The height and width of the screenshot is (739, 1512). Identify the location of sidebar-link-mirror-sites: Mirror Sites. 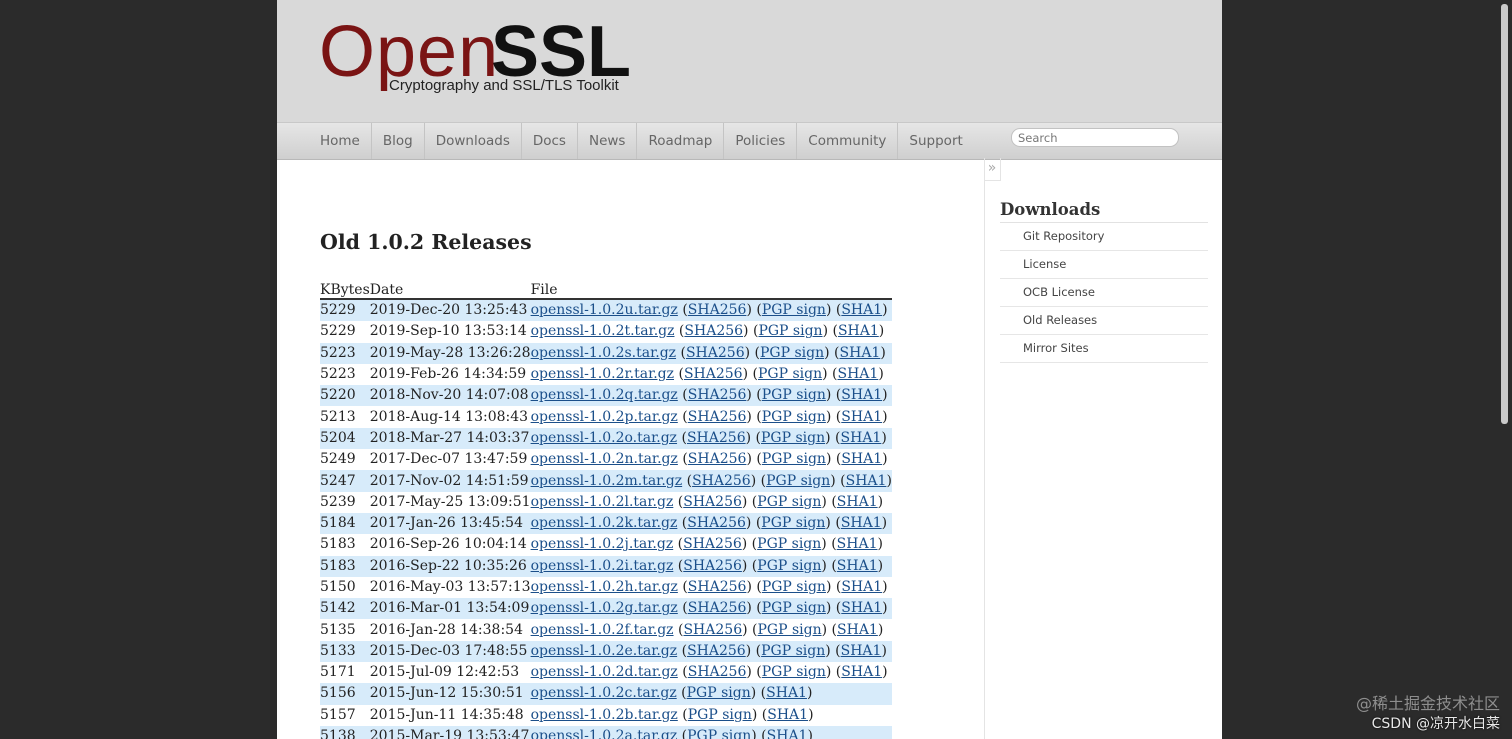
(1104, 349).